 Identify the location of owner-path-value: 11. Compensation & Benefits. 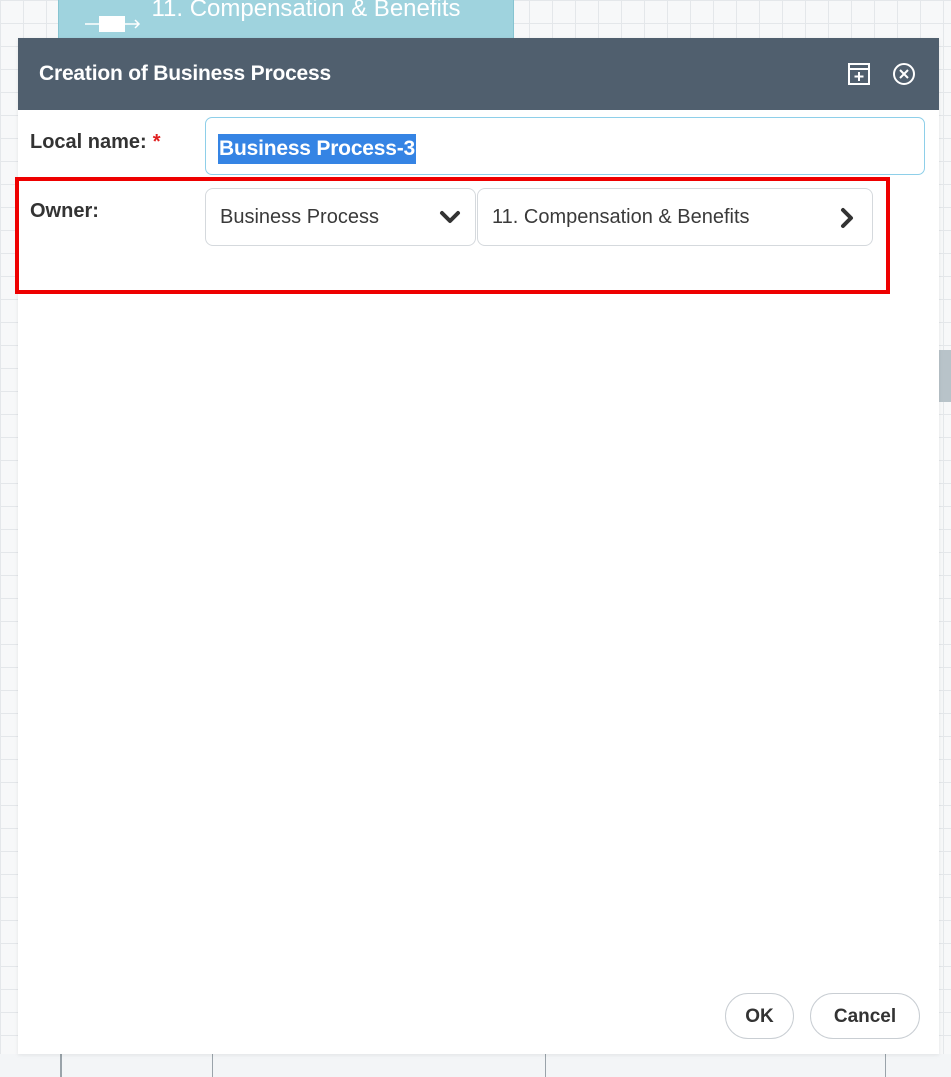
(621, 217).